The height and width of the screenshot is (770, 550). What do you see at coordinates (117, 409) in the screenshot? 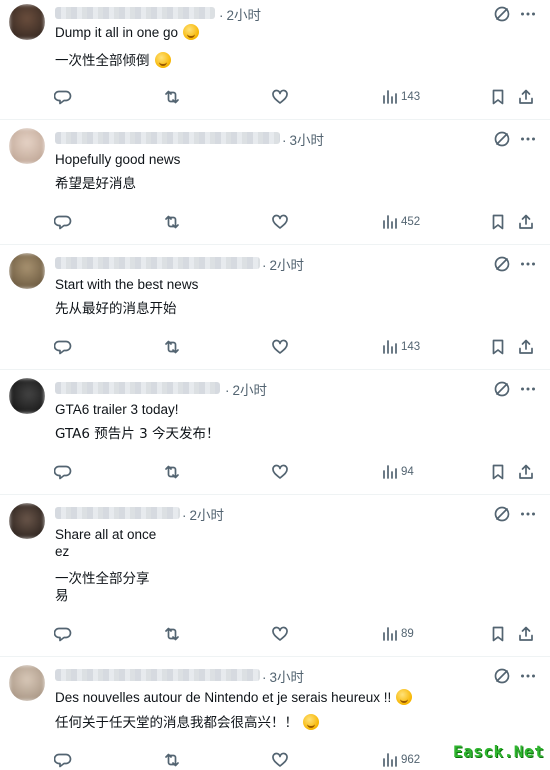
I see `post-text-original: GTA6 trailer 3 today!` at bounding box center [117, 409].